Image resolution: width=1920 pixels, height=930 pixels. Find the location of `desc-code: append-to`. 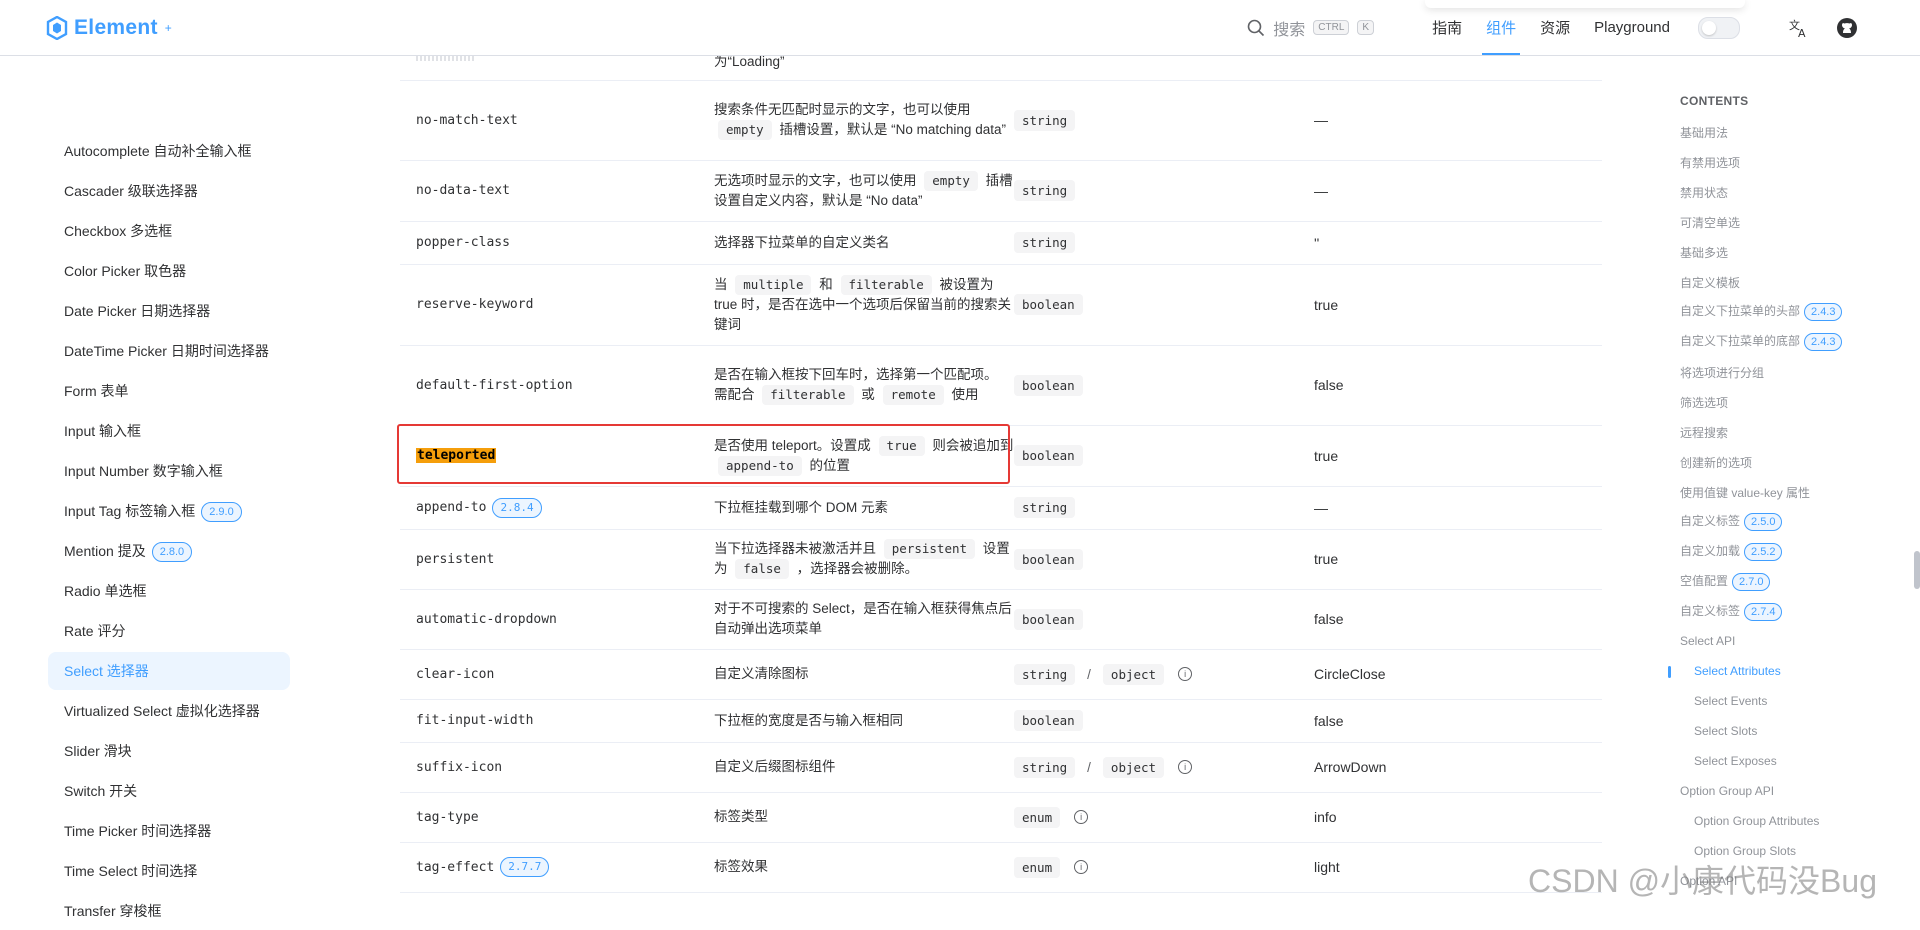

desc-code: append-to is located at coordinates (760, 465).